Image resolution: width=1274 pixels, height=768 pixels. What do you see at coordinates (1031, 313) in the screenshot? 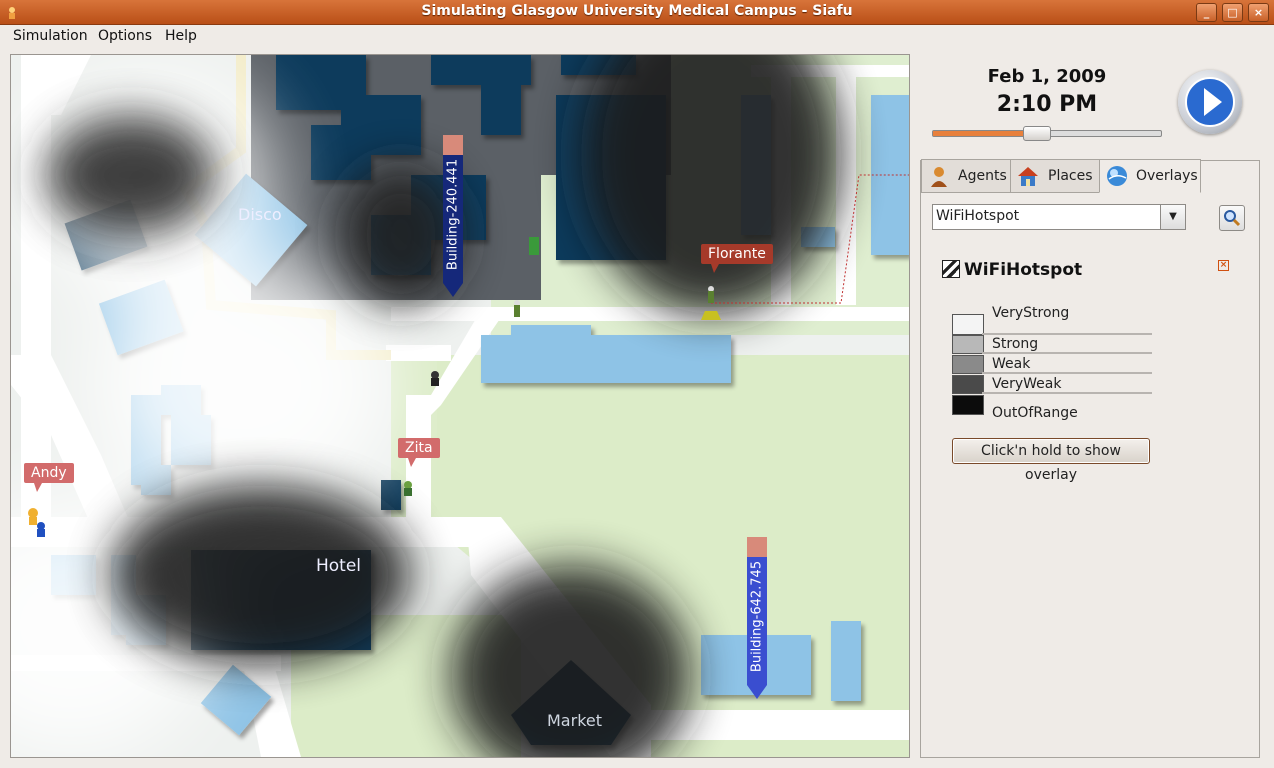
I see `legend-label-verystrong: VeryStrong` at bounding box center [1031, 313].